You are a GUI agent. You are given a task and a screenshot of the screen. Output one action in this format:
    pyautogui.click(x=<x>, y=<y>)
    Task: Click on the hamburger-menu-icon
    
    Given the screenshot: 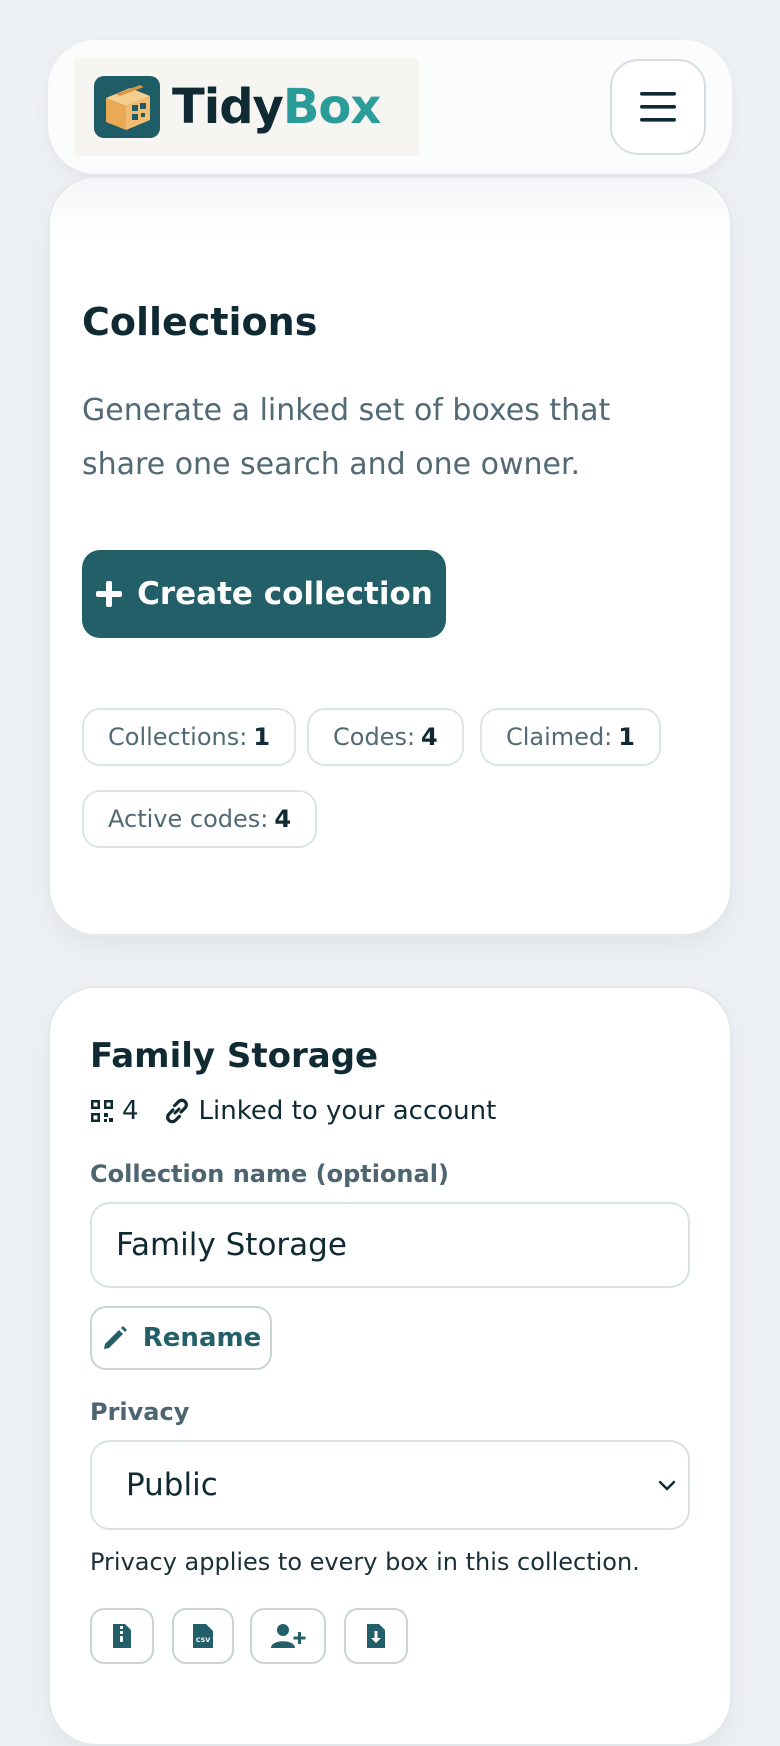 What is the action you would take?
    pyautogui.click(x=658, y=107)
    